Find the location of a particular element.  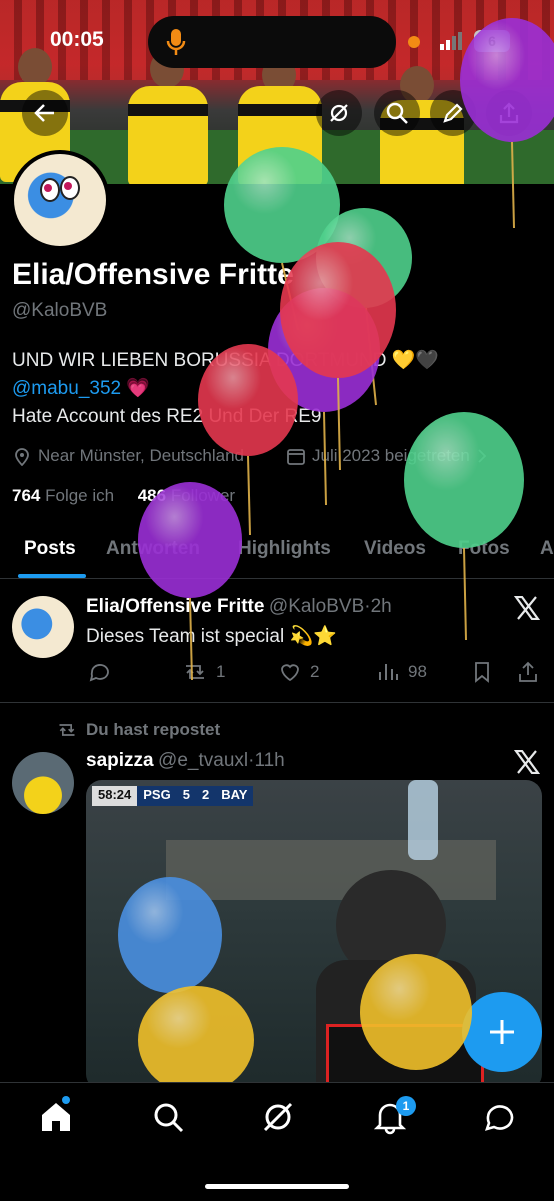

tweet-time: 11h is located at coordinates (269, 760).